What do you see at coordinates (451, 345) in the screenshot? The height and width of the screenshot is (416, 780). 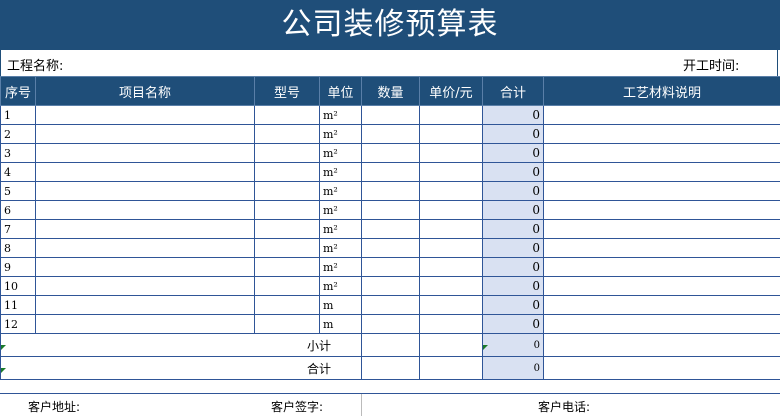 I see `subtotal-price-cell` at bounding box center [451, 345].